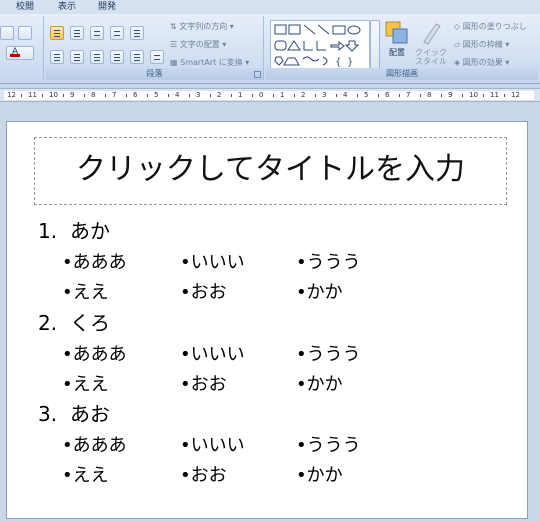 The image size is (540, 522). I want to click on horizontal-ruler: 12 11 10 9 8 7 6 5 4 3 2 1 0 1 2 3 4 5 6 7 8 9 10 11 12, so click(270, 95).